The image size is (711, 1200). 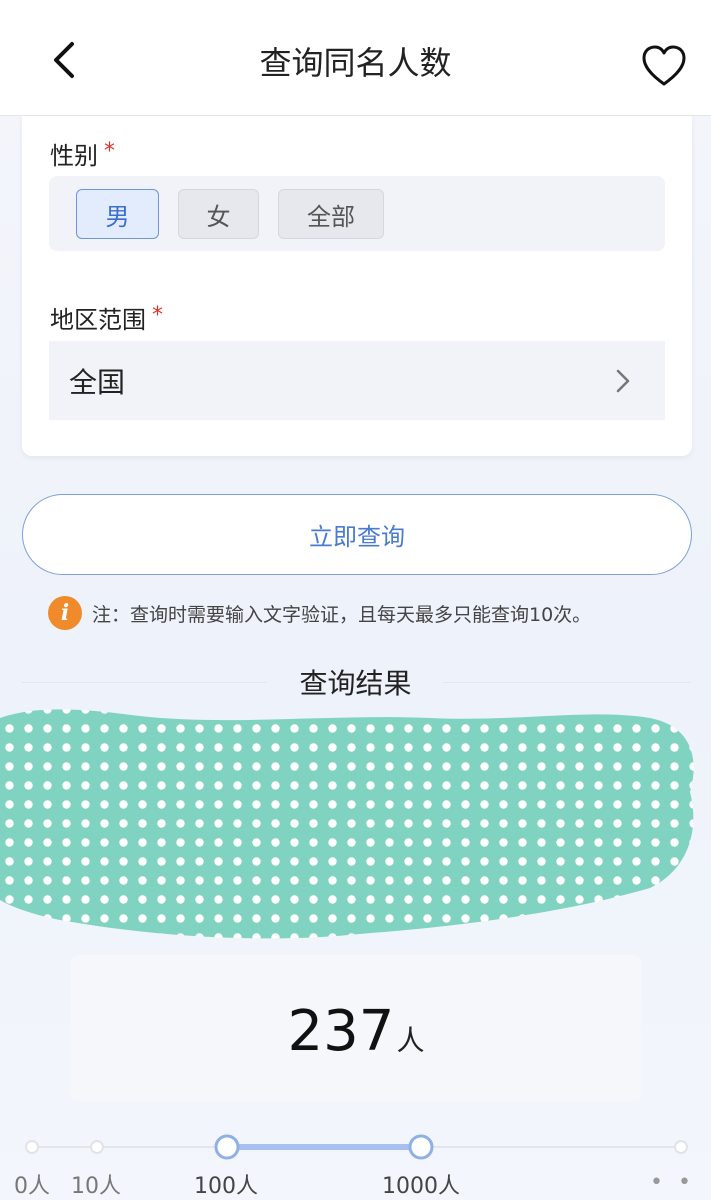 I want to click on page-title: 查询同名人数, so click(x=355, y=63).